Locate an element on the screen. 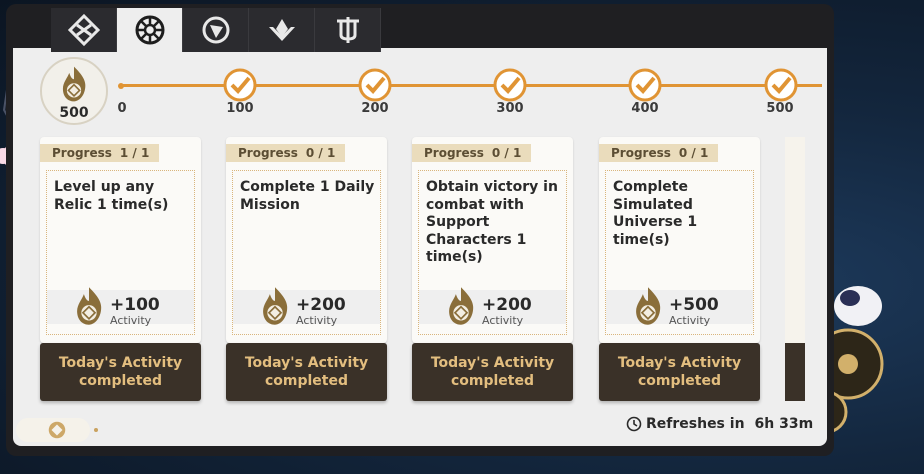 The height and width of the screenshot is (474, 924). daily-training-icon is located at coordinates (149, 30).